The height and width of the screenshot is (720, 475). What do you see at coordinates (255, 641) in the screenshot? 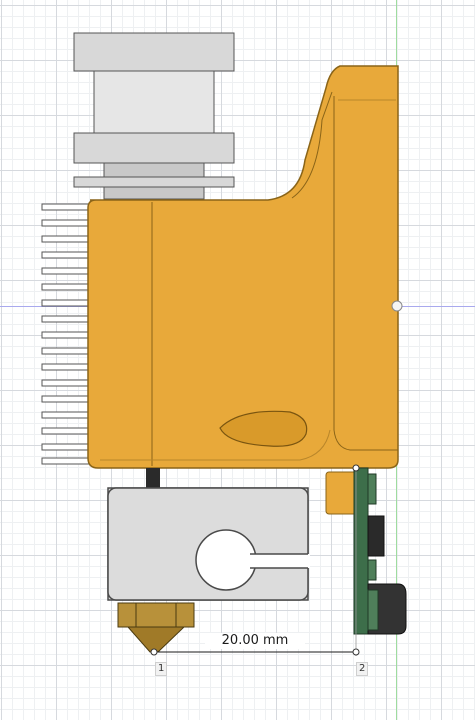
I see `dimension-label: 20.00 mm` at bounding box center [255, 641].